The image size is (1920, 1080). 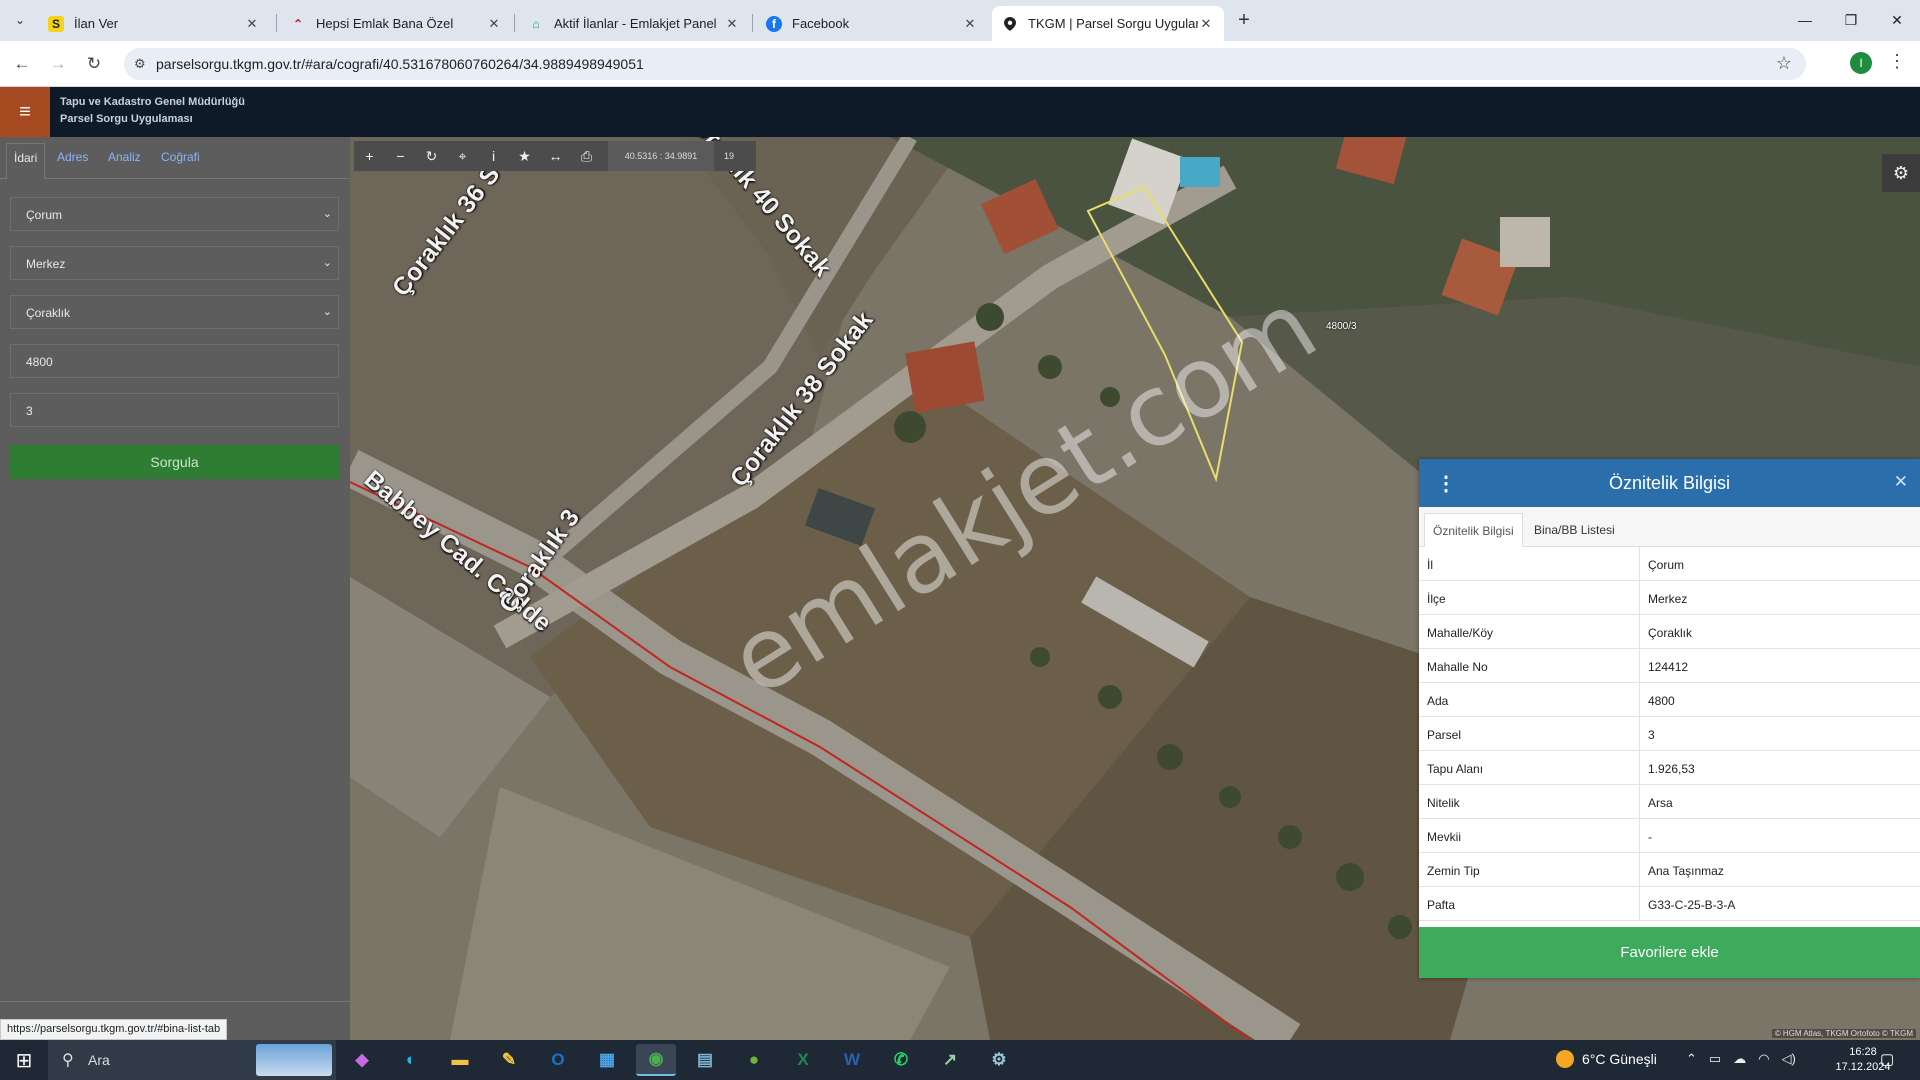 What do you see at coordinates (1619, 1059) in the screenshot?
I see `weather-text: 6°C Güneşli` at bounding box center [1619, 1059].